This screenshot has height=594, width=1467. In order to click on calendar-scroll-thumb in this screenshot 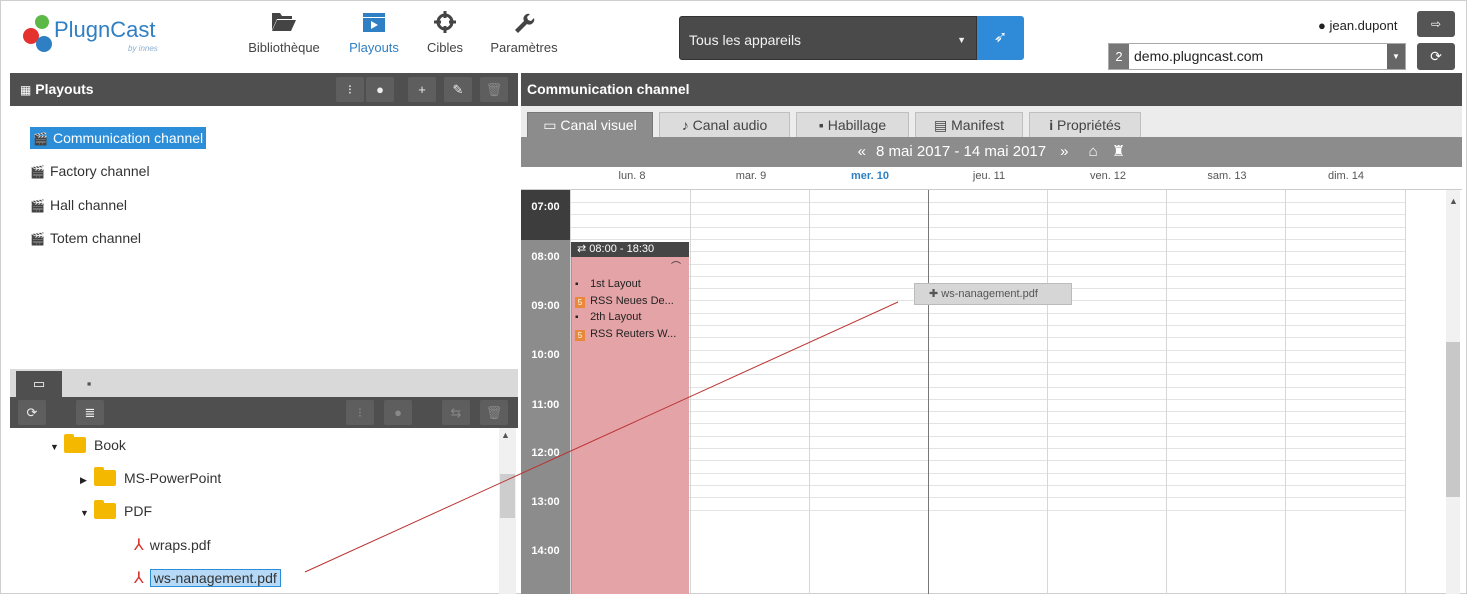, I will do `click(1453, 419)`.